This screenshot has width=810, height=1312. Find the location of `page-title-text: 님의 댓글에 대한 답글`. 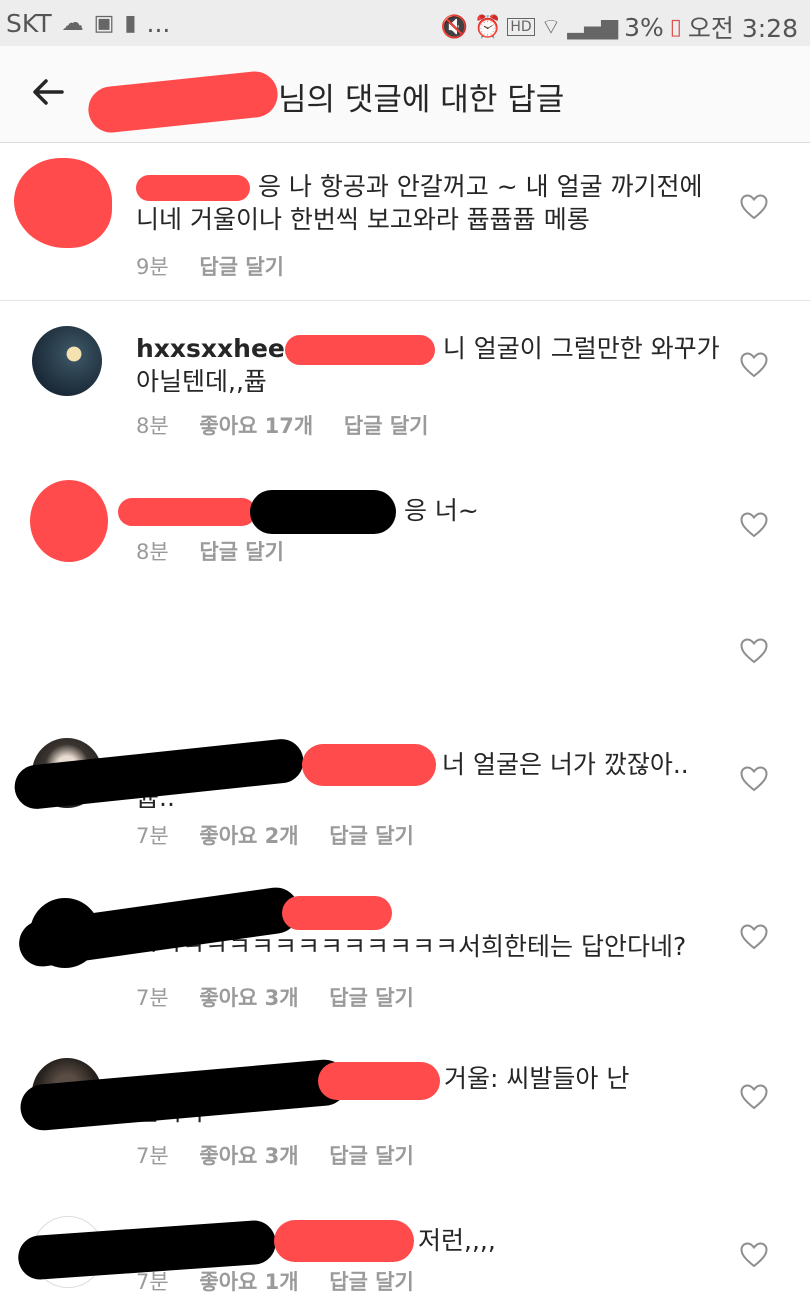

page-title-text: 님의 댓글에 대한 답글 is located at coordinates (421, 100).